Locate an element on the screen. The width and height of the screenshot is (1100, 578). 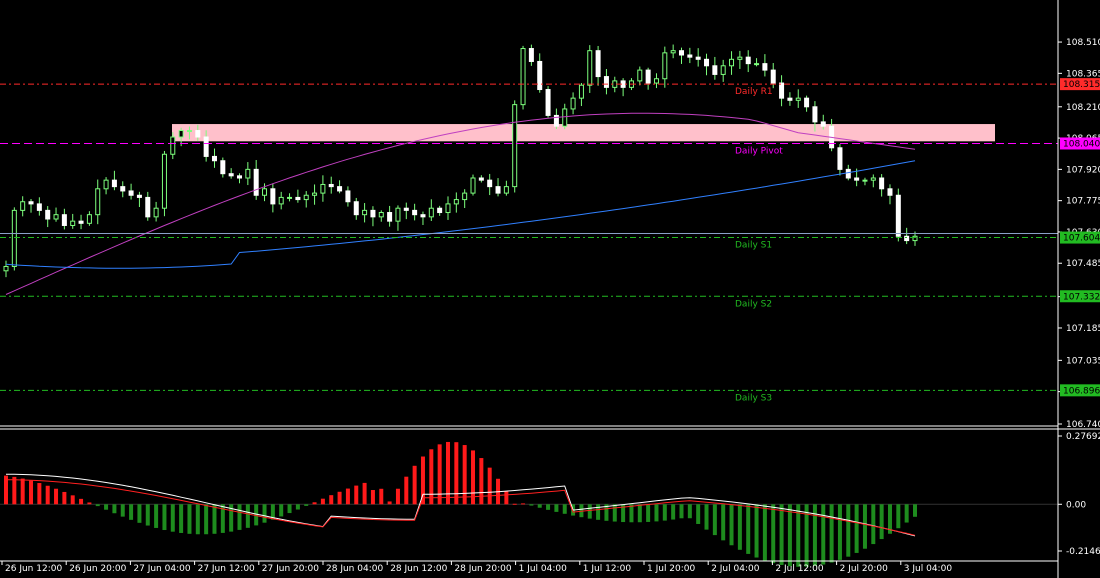
time-tick-label: 28 Jun 20:00 is located at coordinates (482, 569).